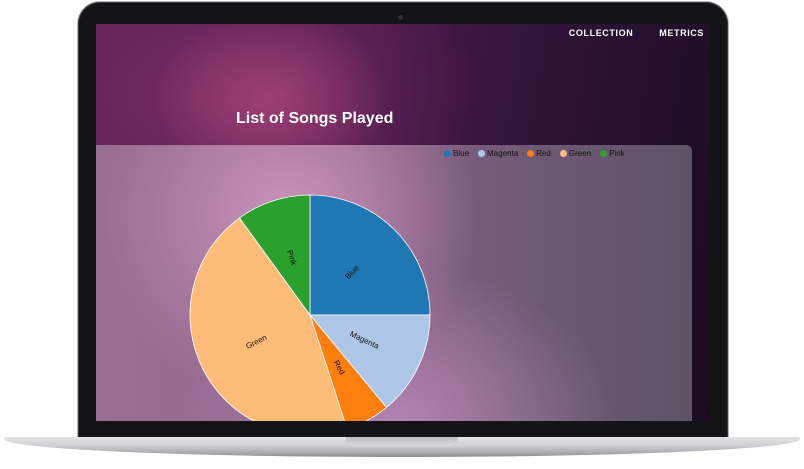  I want to click on pie-chart: BlueMagentaRedGreenPink, so click(310, 307).